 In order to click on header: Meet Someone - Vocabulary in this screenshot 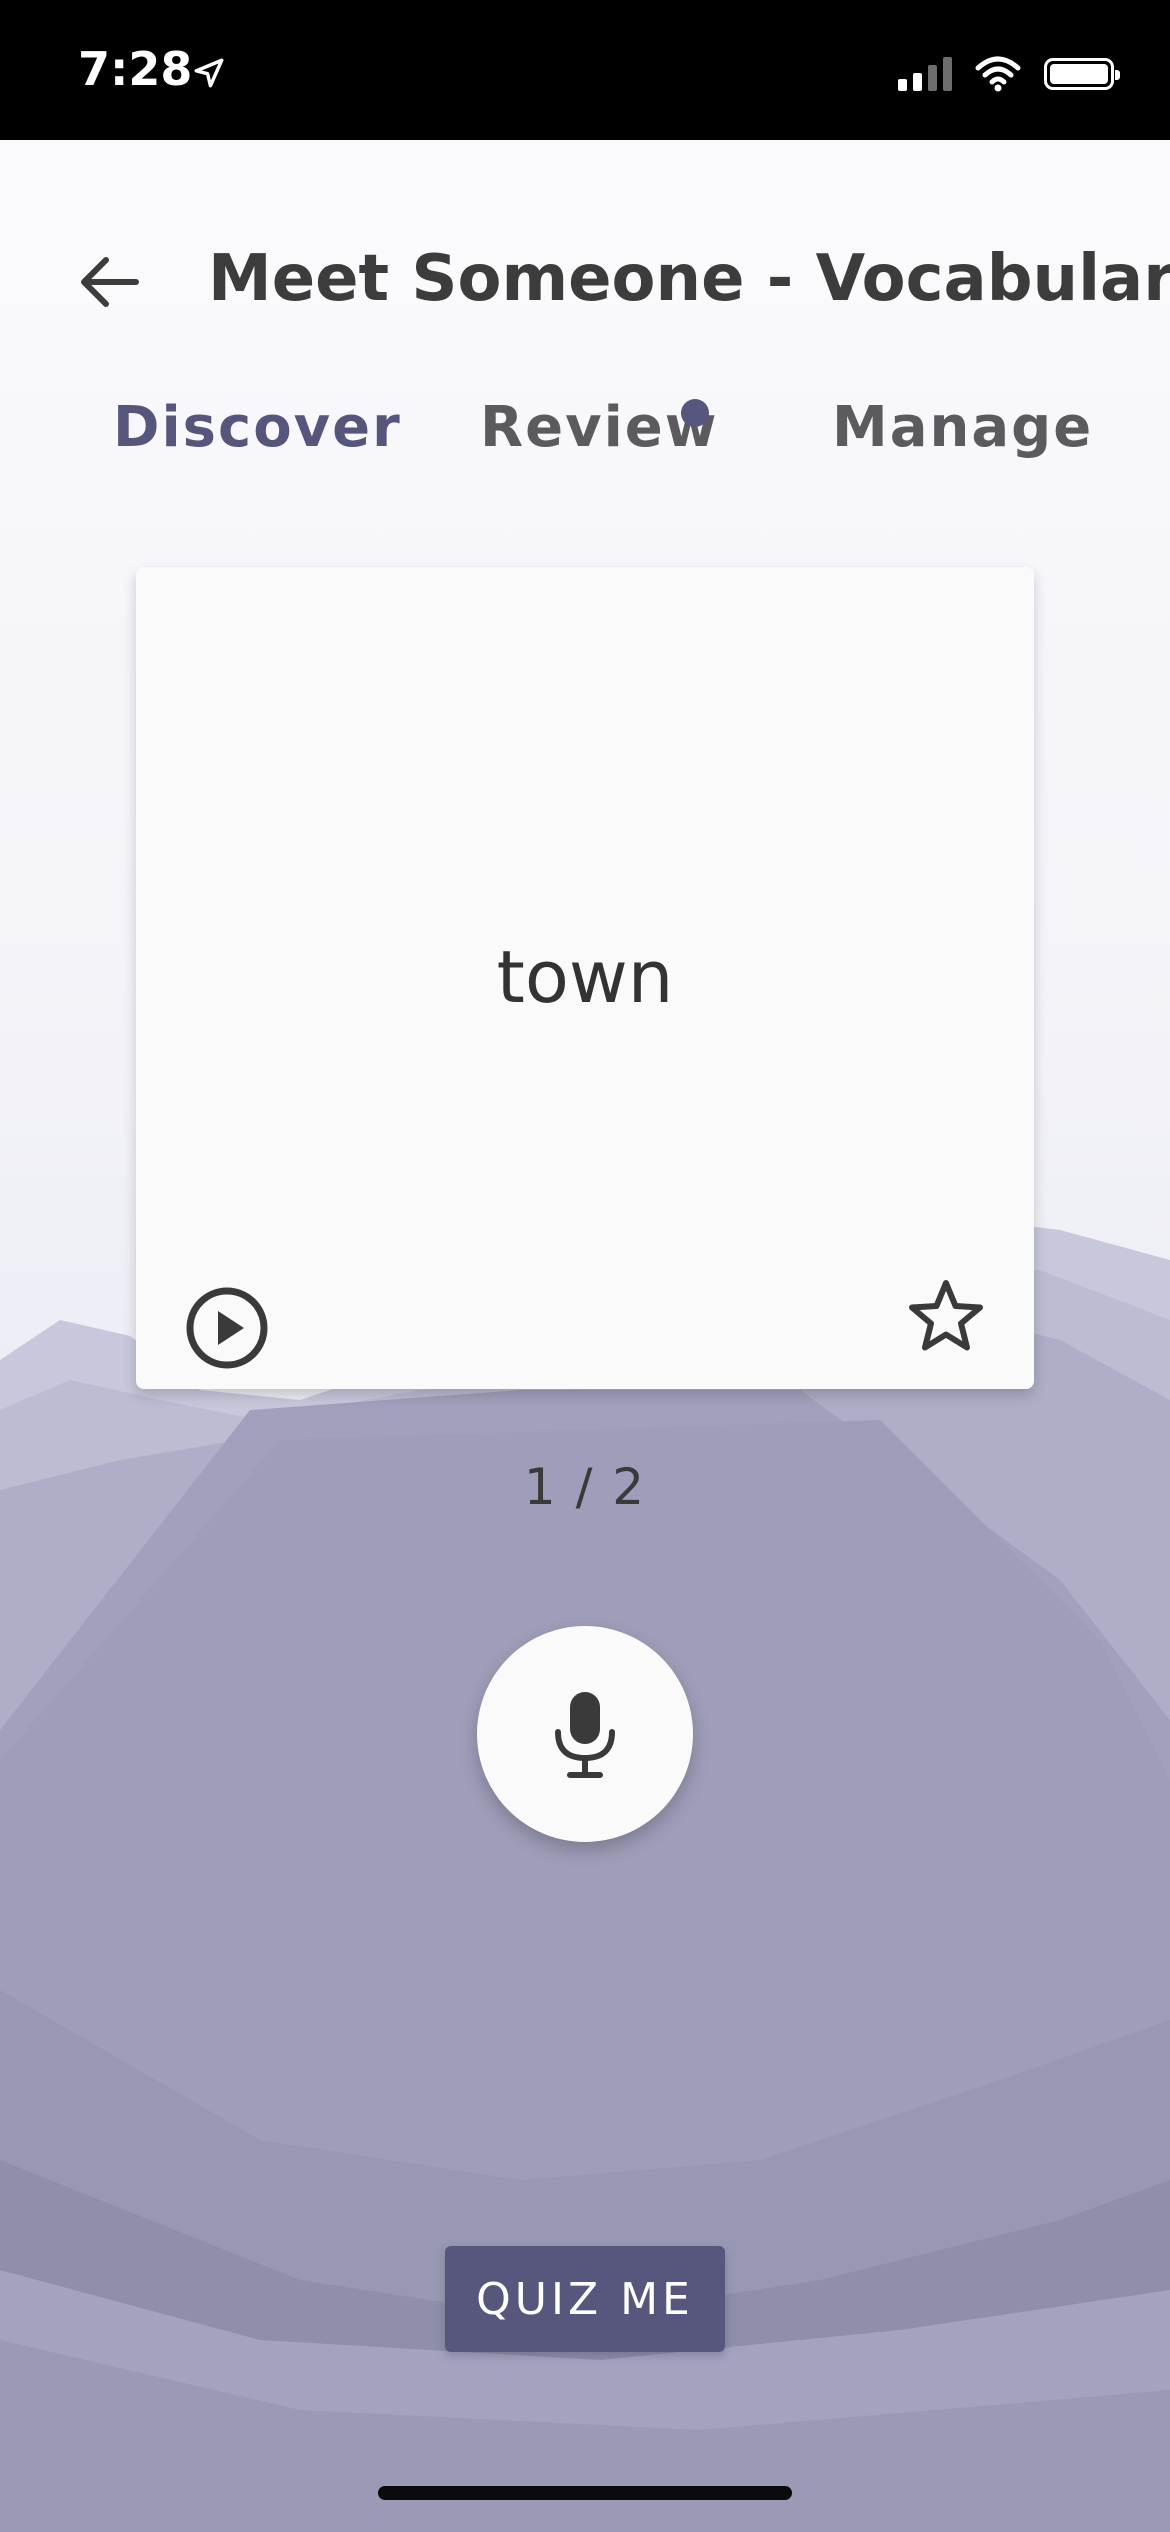, I will do `click(585, 228)`.